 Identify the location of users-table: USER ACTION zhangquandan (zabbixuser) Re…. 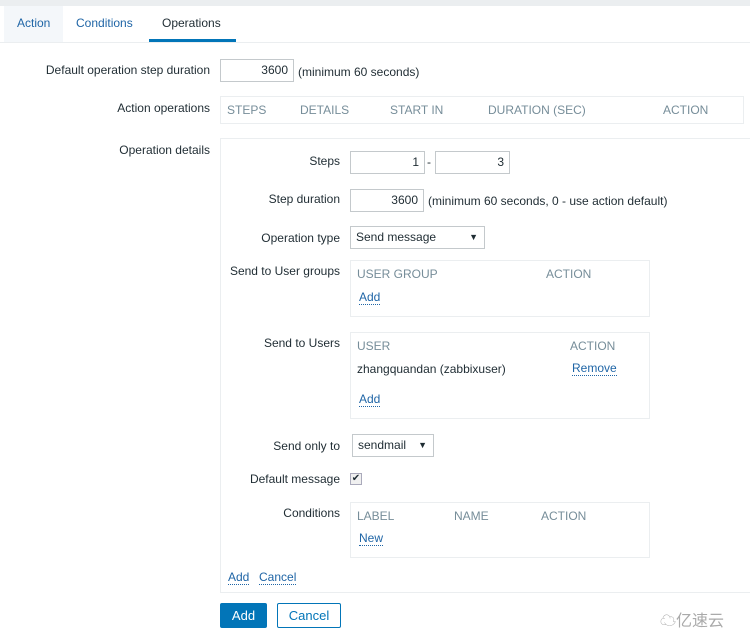
(500, 375).